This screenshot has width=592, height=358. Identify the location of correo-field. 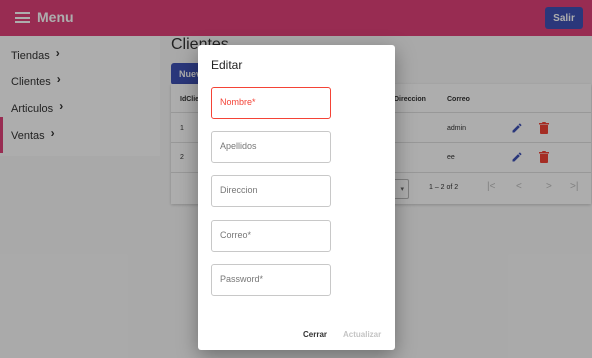
(271, 236).